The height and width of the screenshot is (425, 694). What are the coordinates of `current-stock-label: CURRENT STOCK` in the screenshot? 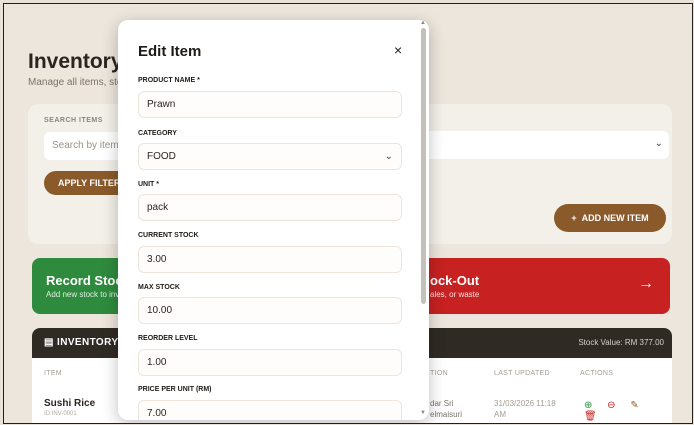 It's located at (168, 235).